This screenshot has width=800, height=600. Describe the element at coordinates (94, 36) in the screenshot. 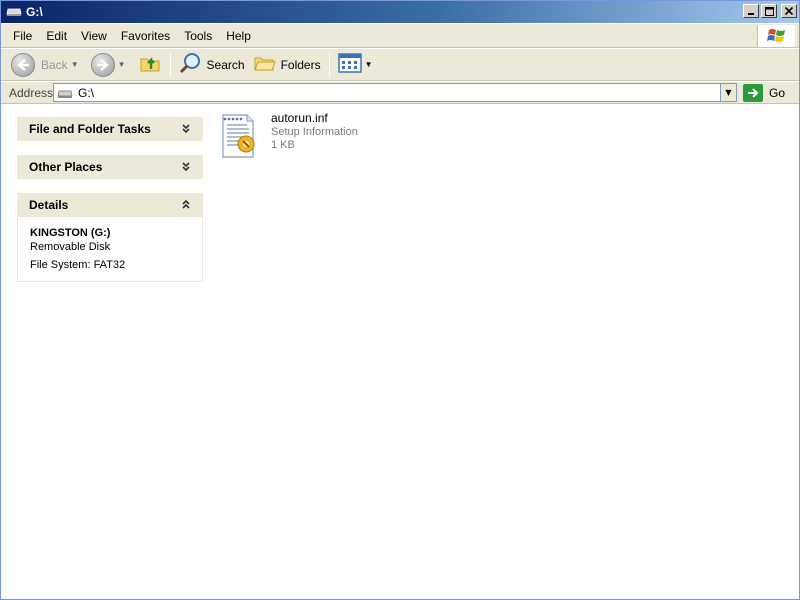

I see `menu-view: View` at that location.